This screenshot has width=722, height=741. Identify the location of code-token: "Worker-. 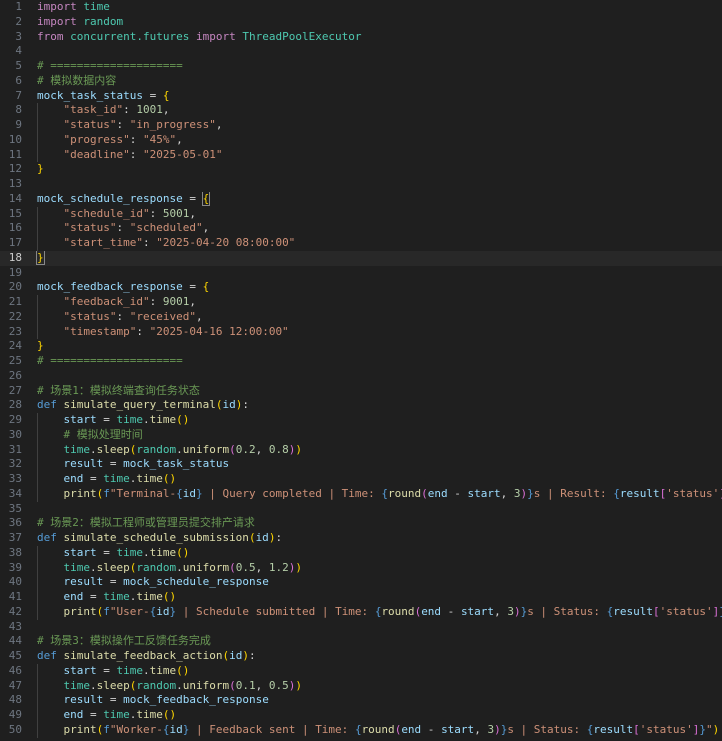
(136, 729).